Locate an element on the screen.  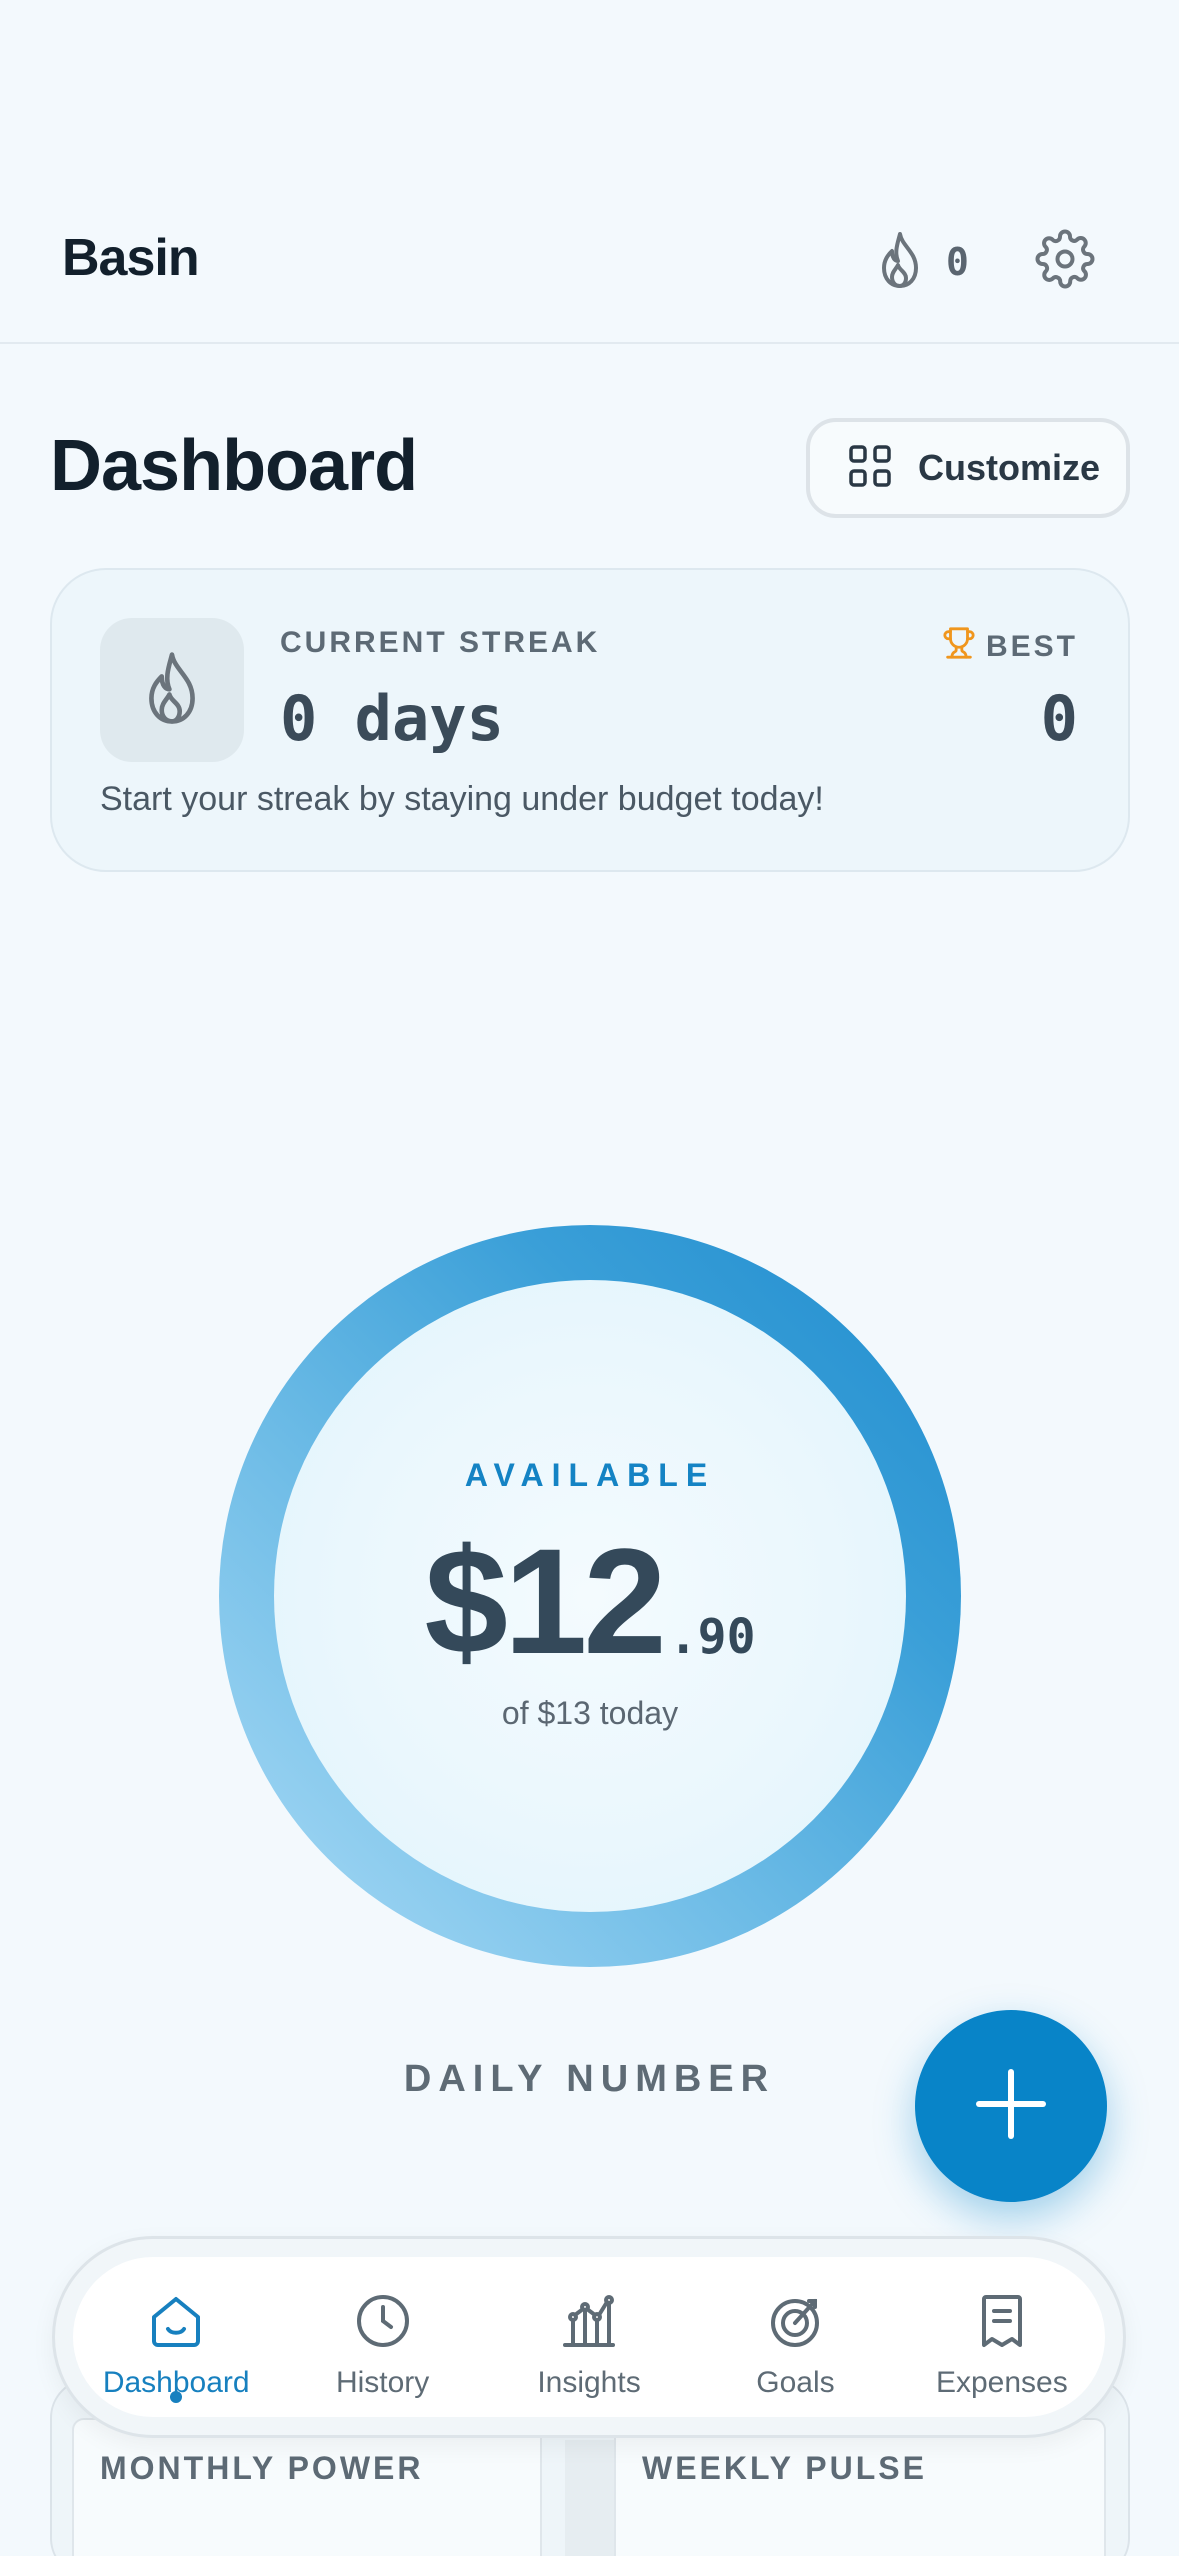
customize-button: Customize is located at coordinates (968, 468).